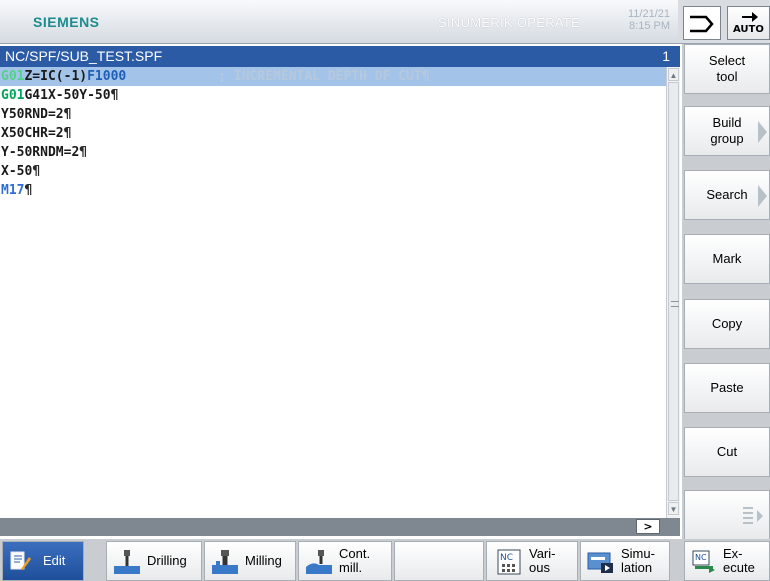 The width and height of the screenshot is (770, 581). Describe the element at coordinates (600, 562) in the screenshot. I see `simulation-icon` at that location.